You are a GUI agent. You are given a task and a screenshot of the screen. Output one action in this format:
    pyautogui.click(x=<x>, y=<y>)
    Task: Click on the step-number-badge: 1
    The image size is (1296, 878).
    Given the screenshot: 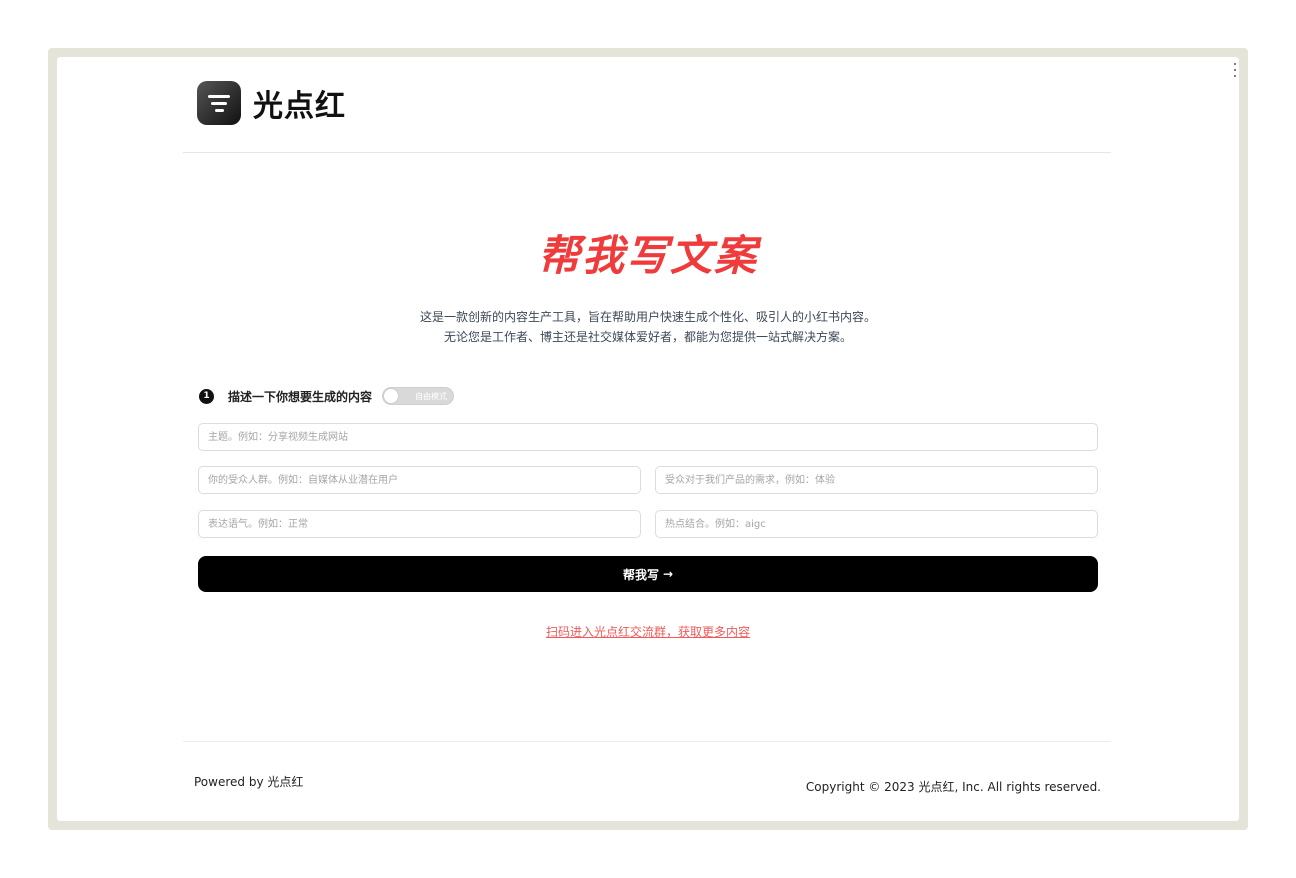 What is the action you would take?
    pyautogui.click(x=206, y=396)
    